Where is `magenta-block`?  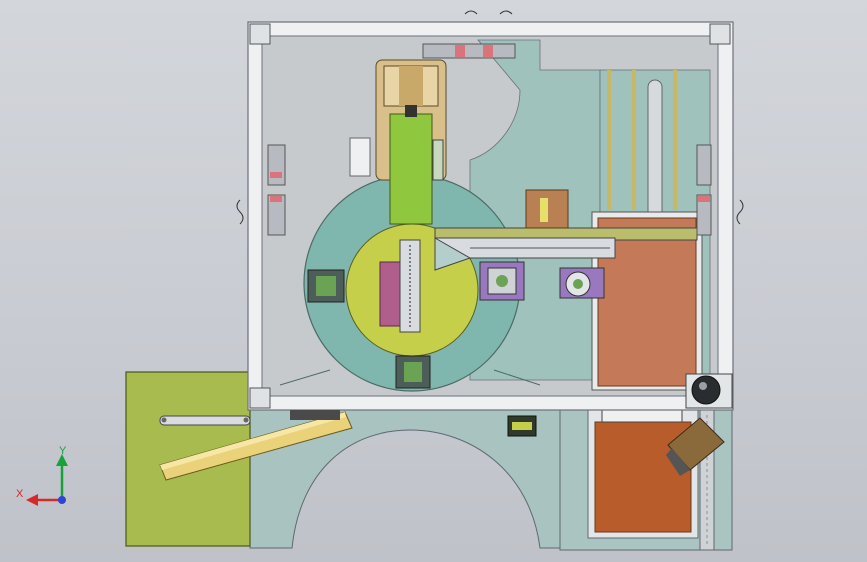 magenta-block is located at coordinates (391, 294).